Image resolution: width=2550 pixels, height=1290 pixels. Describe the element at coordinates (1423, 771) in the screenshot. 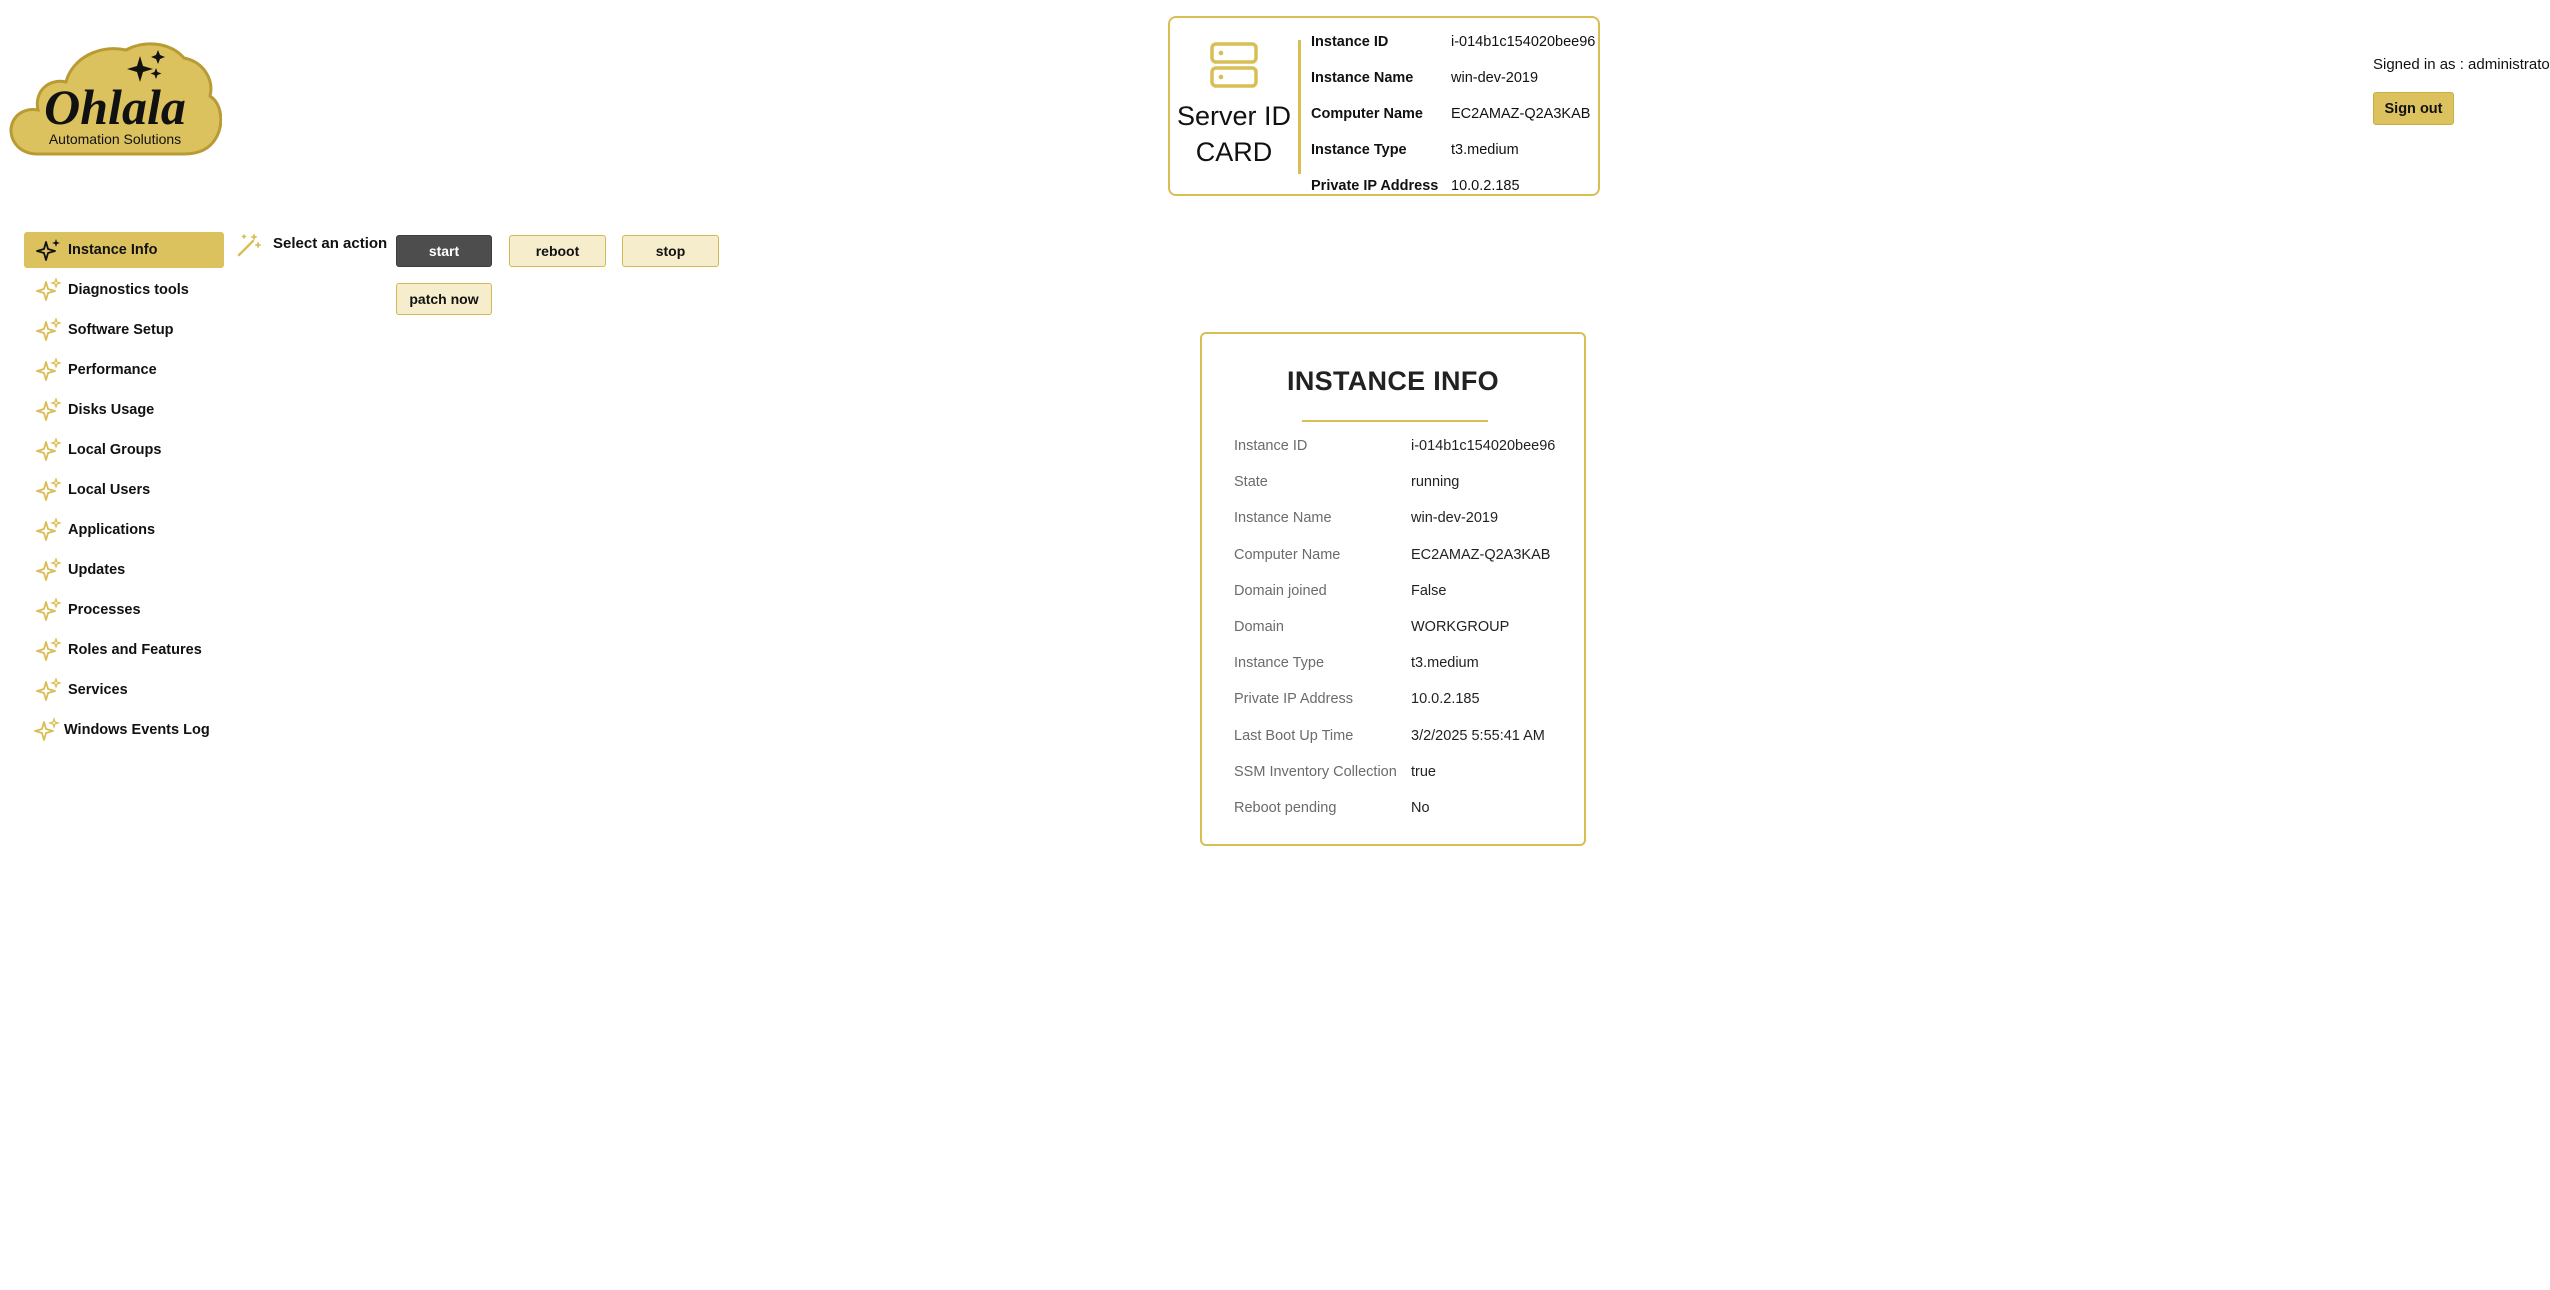

I see `info-value: true` at that location.